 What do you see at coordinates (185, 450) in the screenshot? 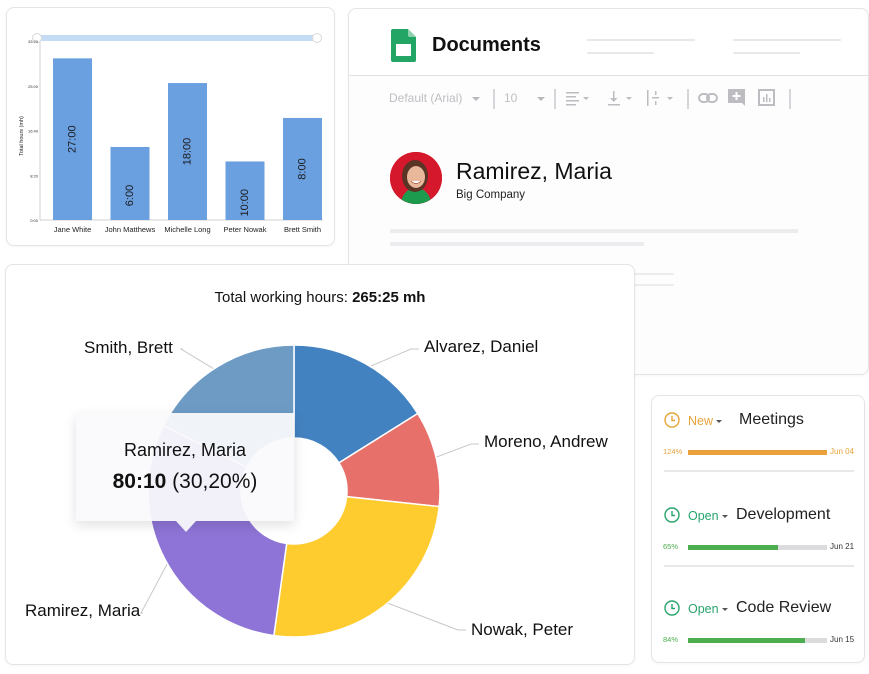
I see `tooltip-name: Ramirez, Maria` at bounding box center [185, 450].